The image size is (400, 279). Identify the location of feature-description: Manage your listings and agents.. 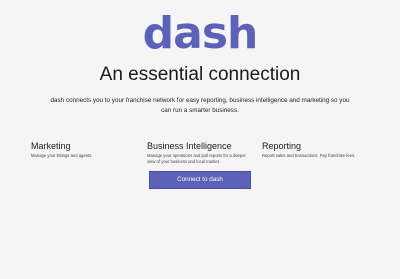
(62, 155).